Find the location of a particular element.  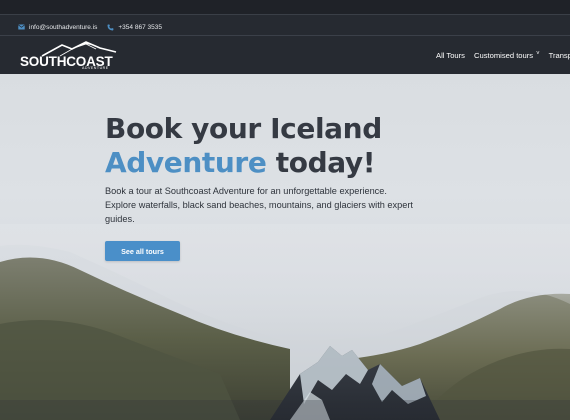

nav-customised-tours: Customised tours ˅ is located at coordinates (506, 55).